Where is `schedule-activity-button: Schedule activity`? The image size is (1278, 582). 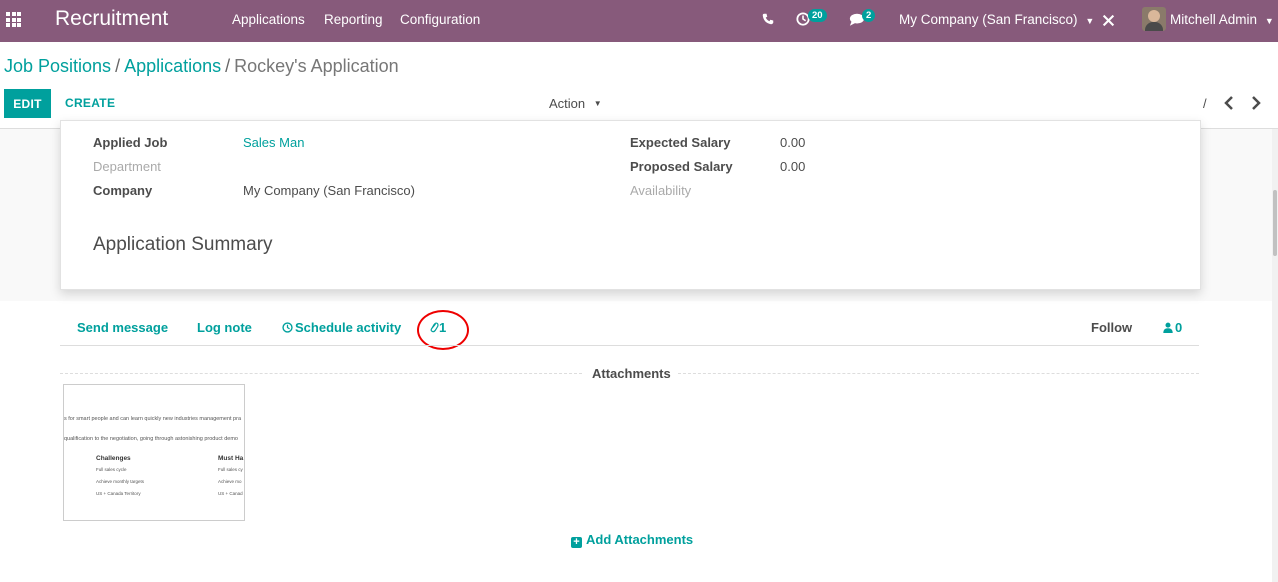
schedule-activity-button: Schedule activity is located at coordinates (341, 327).